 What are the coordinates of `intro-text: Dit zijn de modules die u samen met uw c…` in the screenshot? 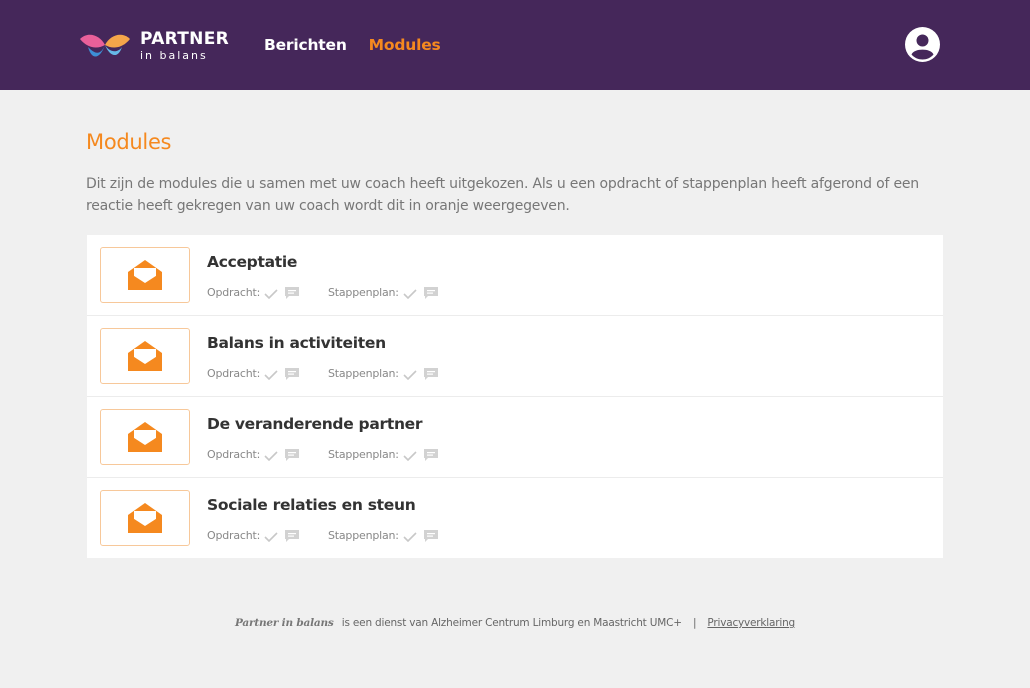 It's located at (502, 195).